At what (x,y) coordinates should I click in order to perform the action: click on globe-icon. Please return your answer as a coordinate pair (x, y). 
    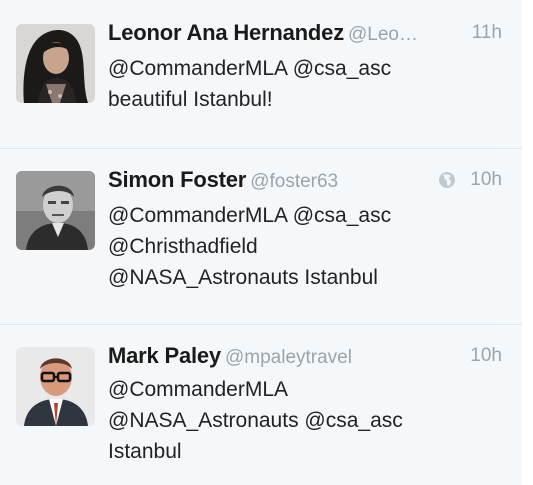
    Looking at the image, I should click on (447, 180).